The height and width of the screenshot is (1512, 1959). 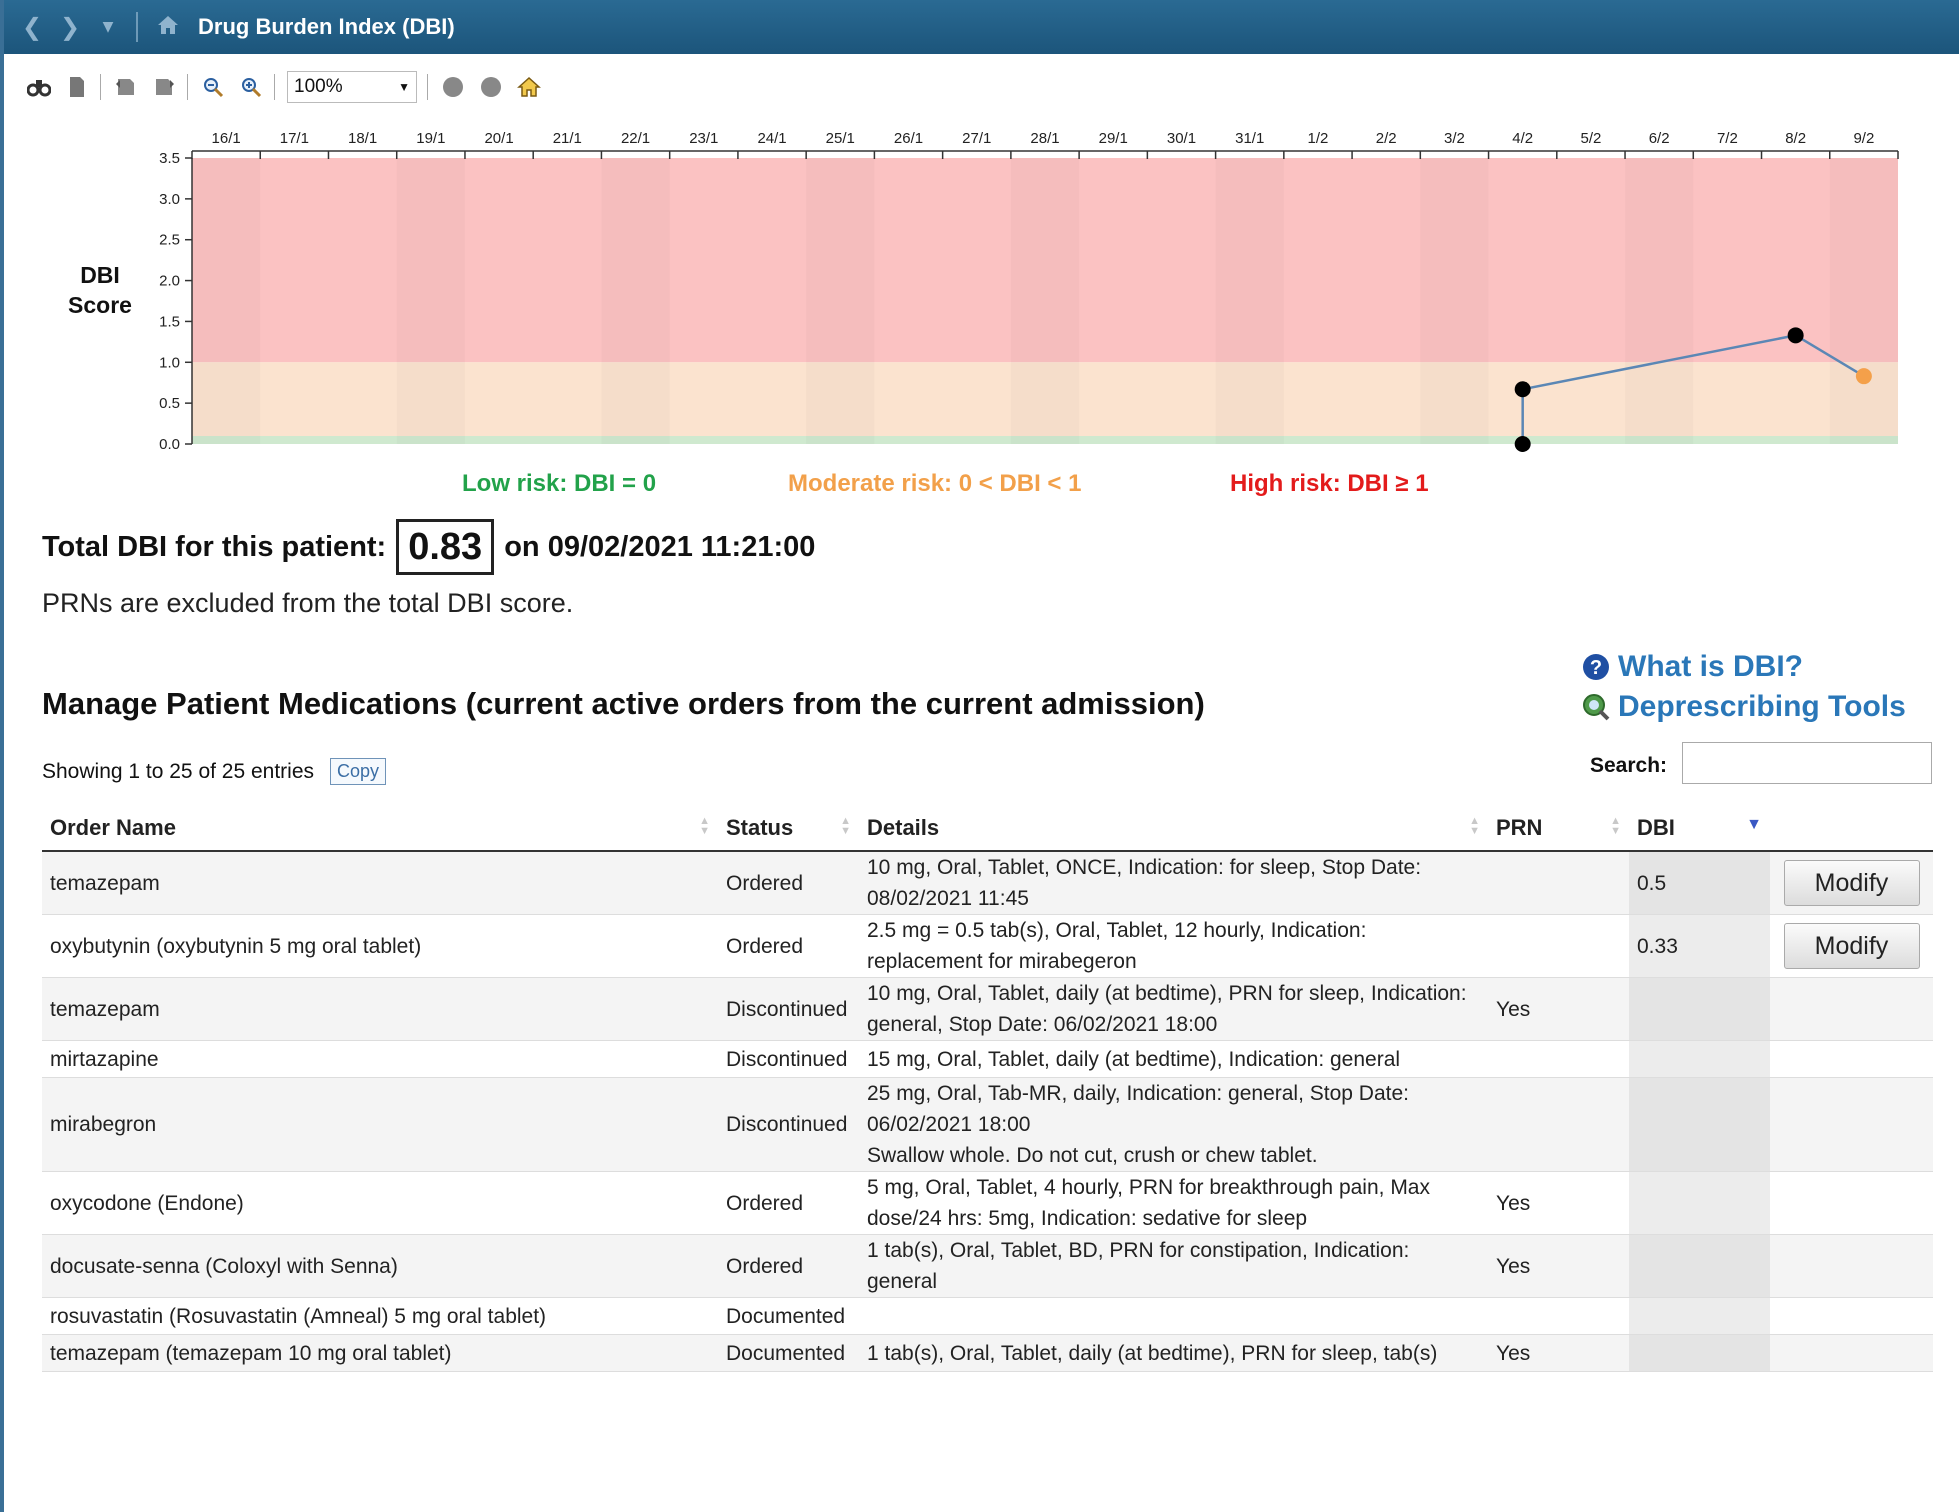 I want to click on zoom-out-icon, so click(x=213, y=87).